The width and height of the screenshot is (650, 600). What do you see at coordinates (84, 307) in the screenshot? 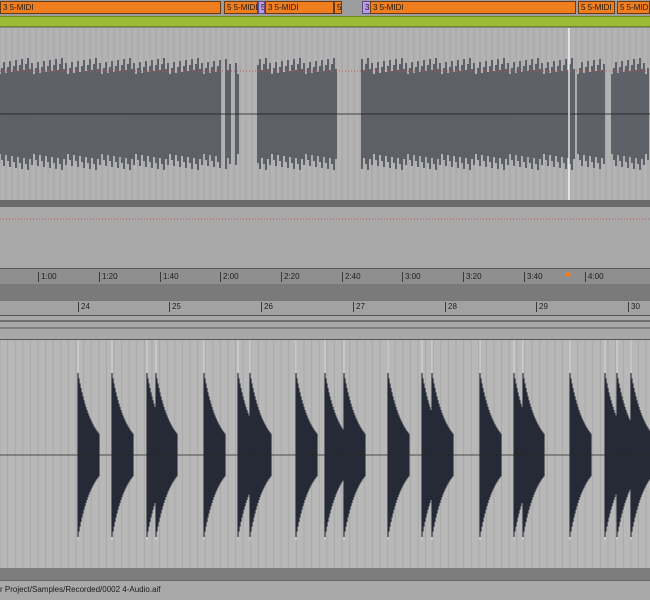
I see `bar-label: 24` at bounding box center [84, 307].